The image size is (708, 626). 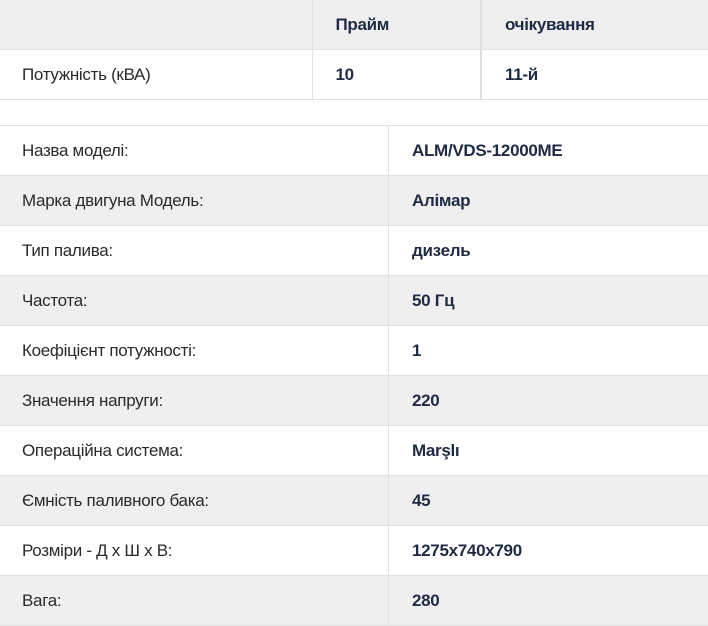 I want to click on table-row: Потужність (кВА) 10 11-й, so click(x=354, y=75).